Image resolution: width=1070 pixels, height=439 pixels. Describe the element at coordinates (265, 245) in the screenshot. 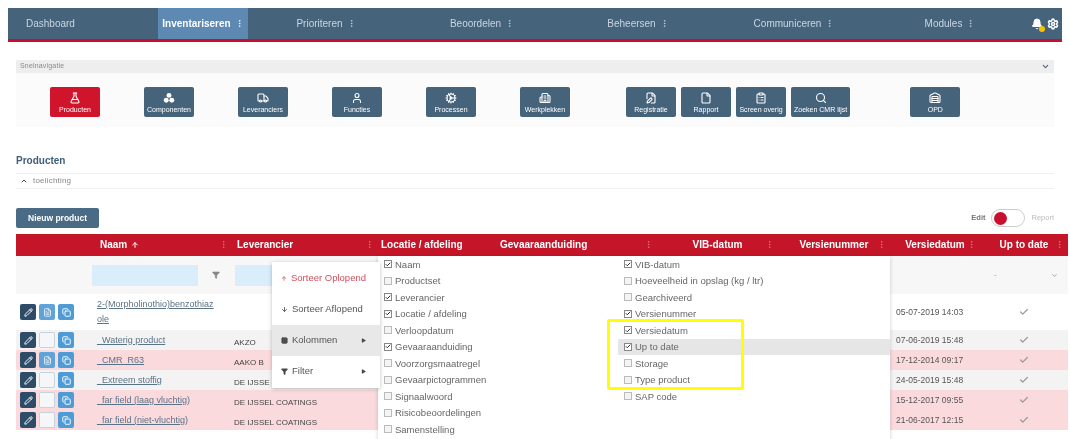

I see `column-header: Leverancier` at that location.